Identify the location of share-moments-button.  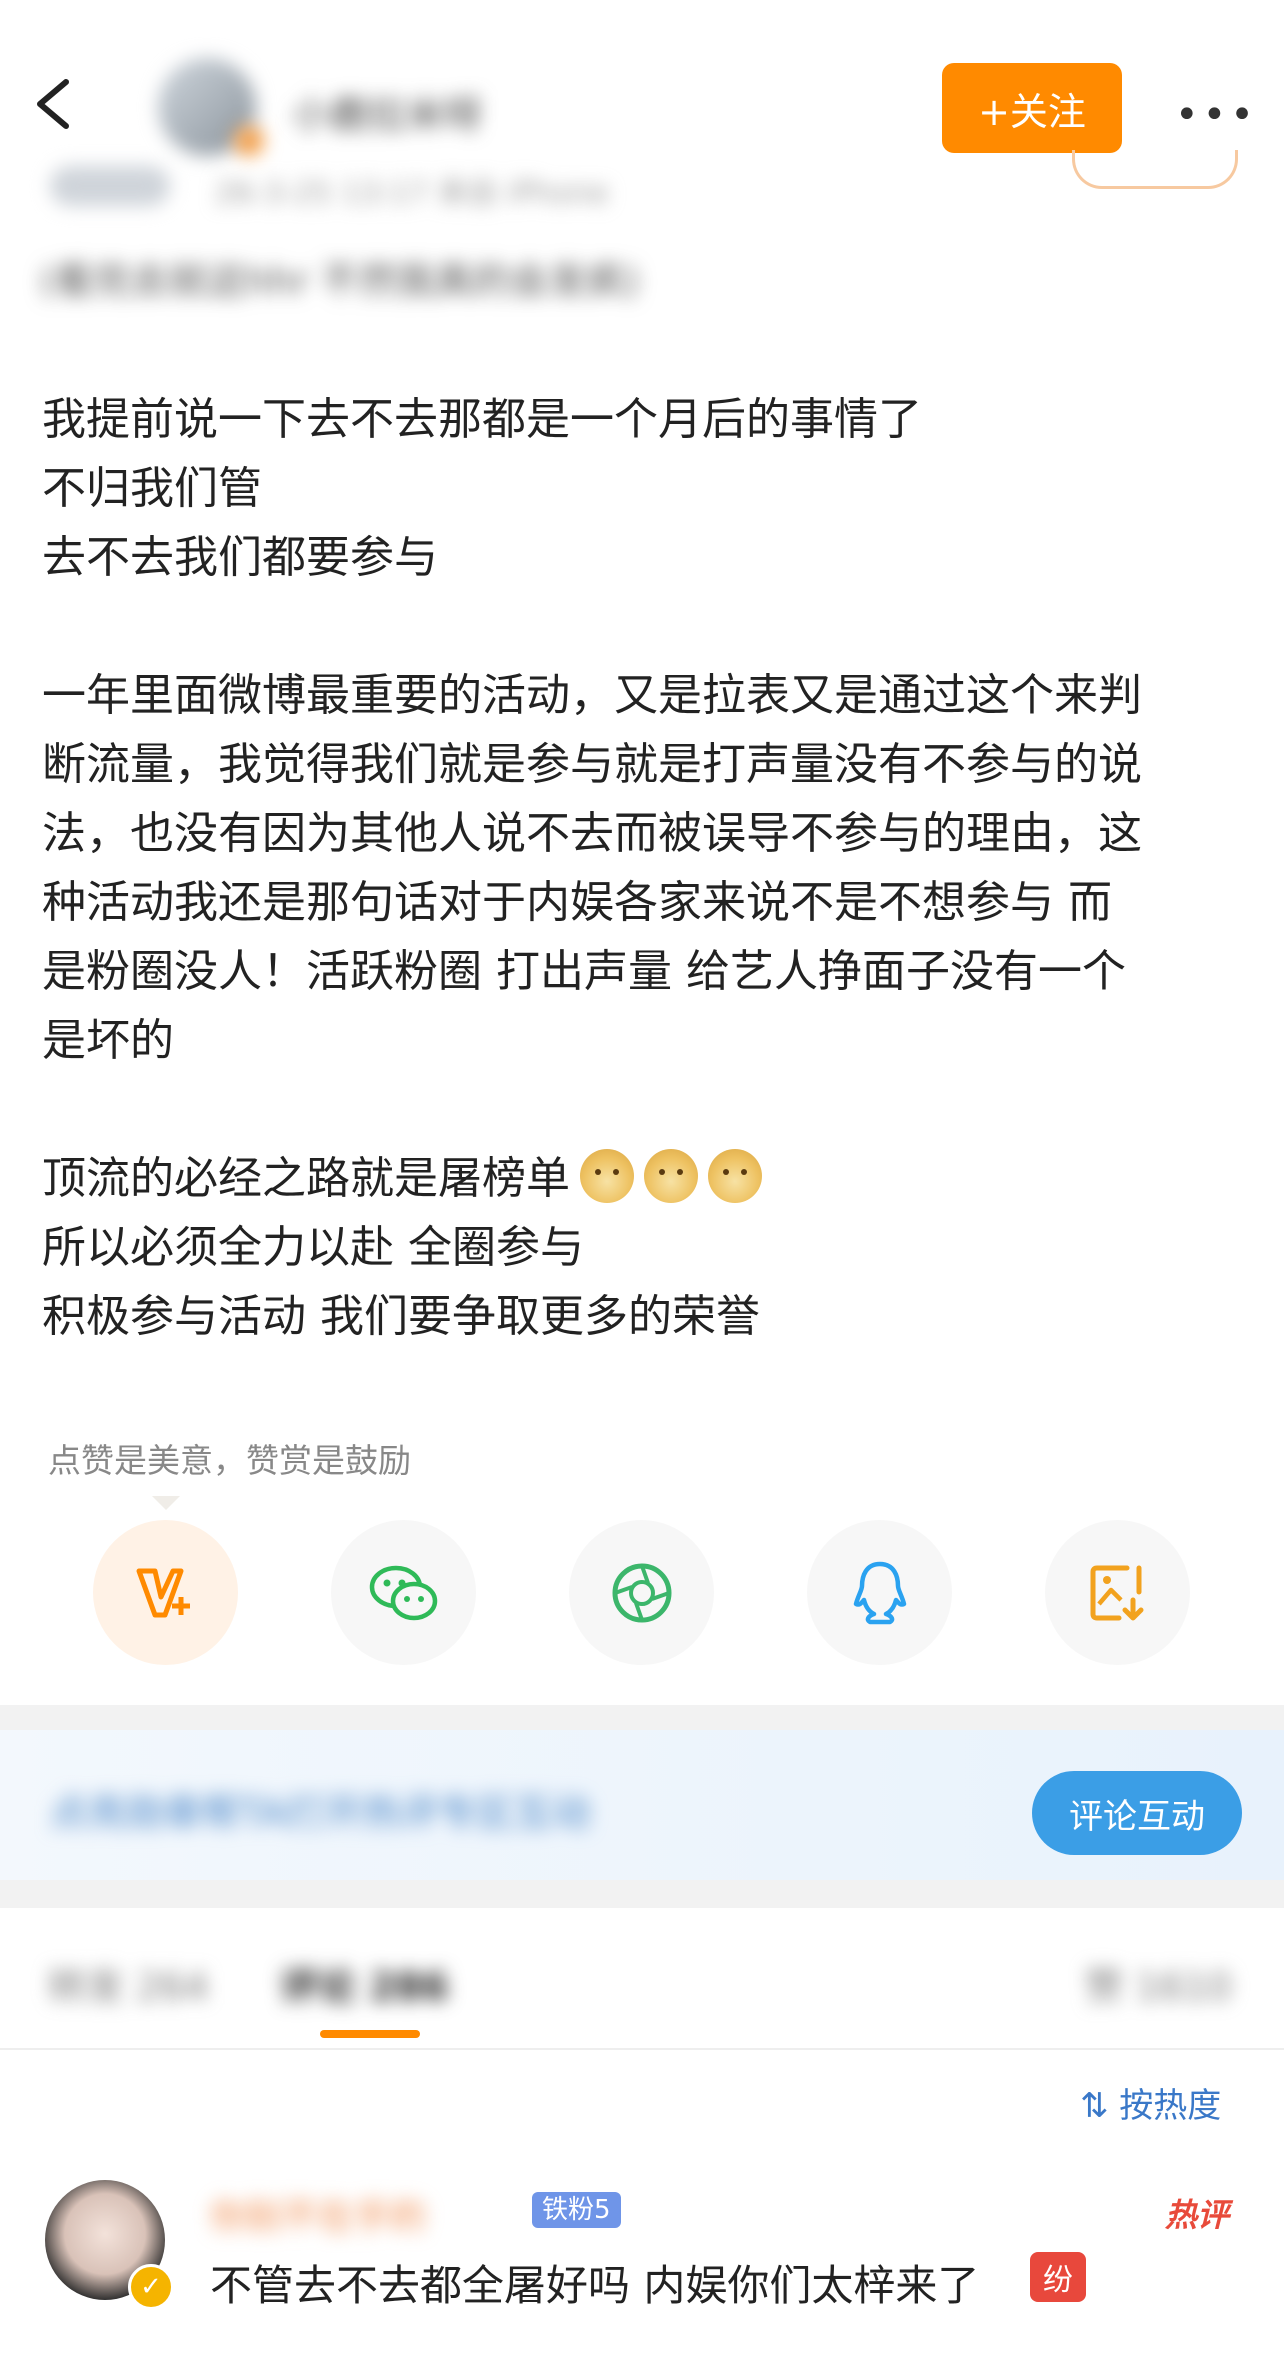
(641, 1592).